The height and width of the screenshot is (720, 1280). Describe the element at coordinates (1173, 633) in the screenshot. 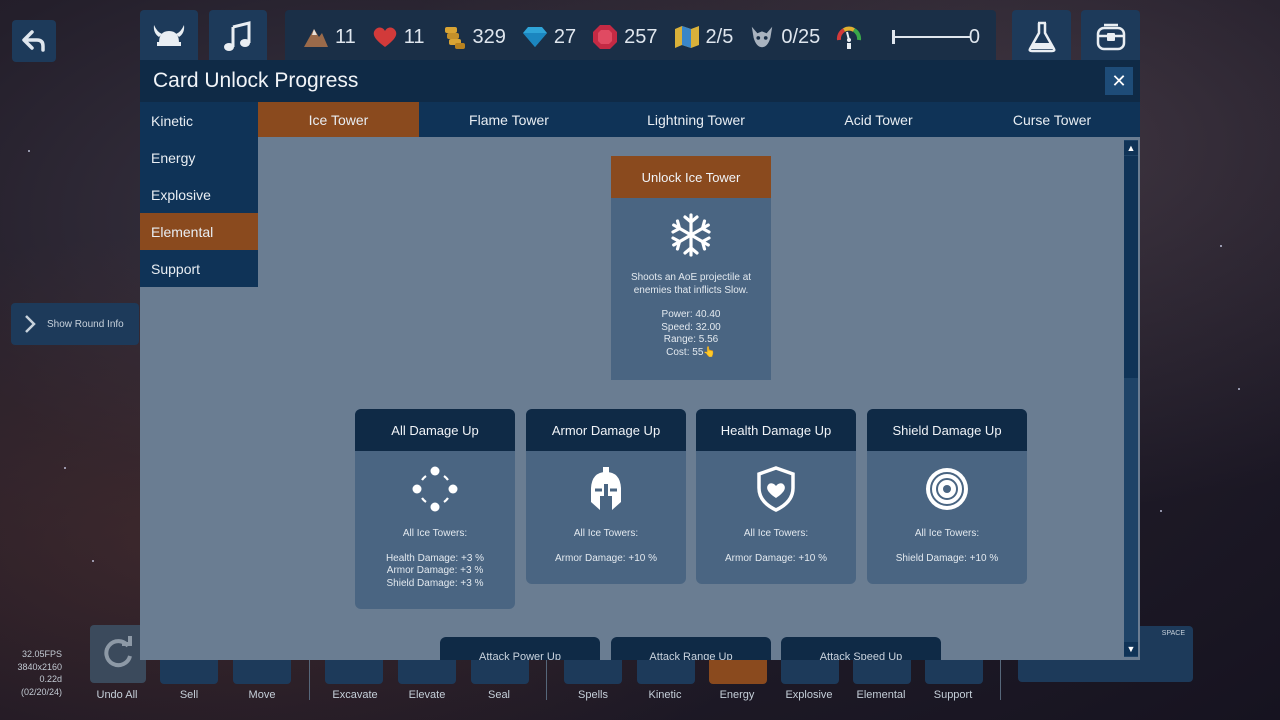

I see `space-key-label: SPACE` at that location.